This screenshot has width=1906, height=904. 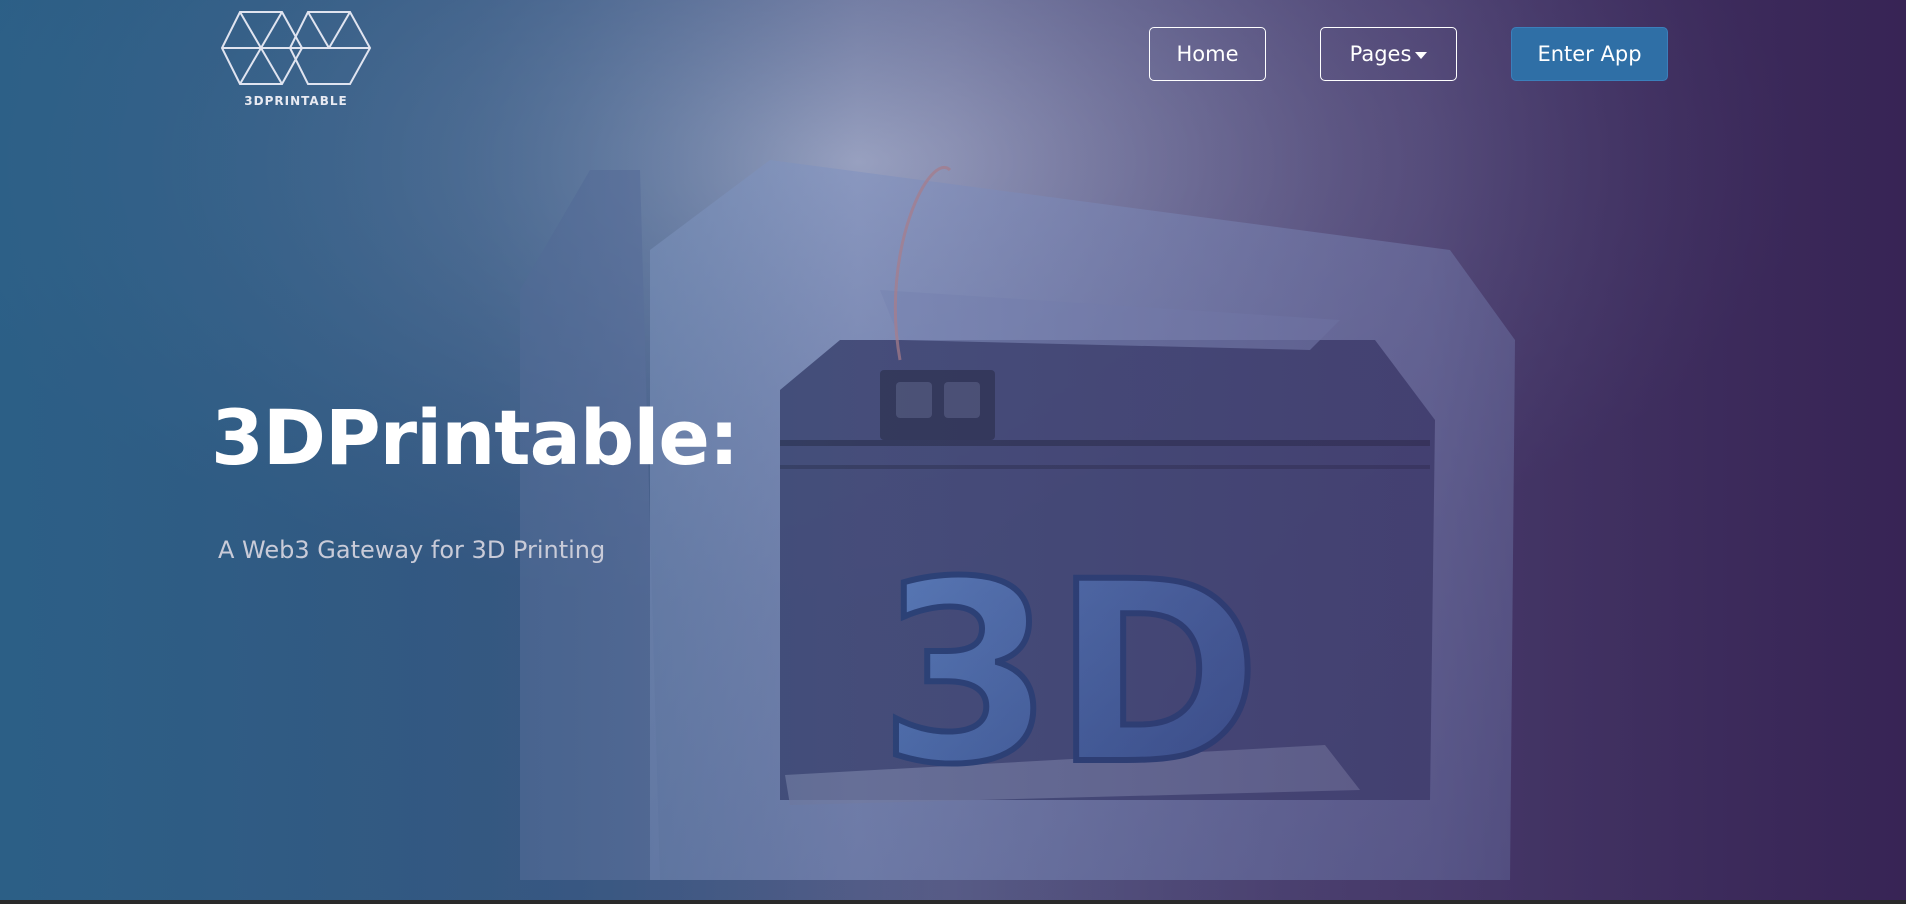 I want to click on pages-dropdown-button: Pages, so click(x=1388, y=54).